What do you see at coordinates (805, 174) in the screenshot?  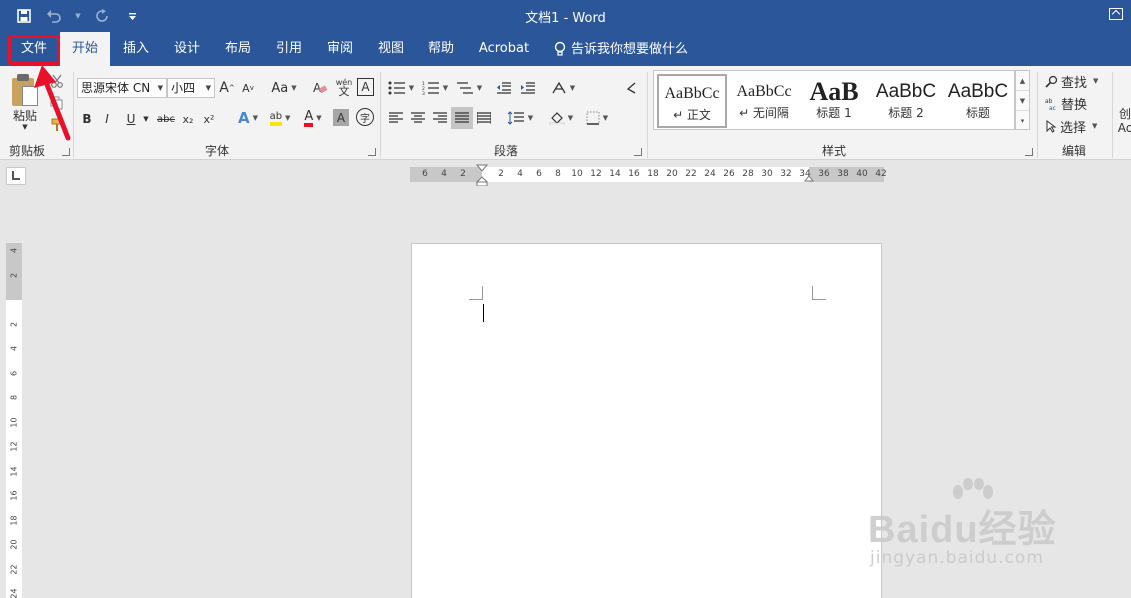 I see `ruler-tick-label: 34` at bounding box center [805, 174].